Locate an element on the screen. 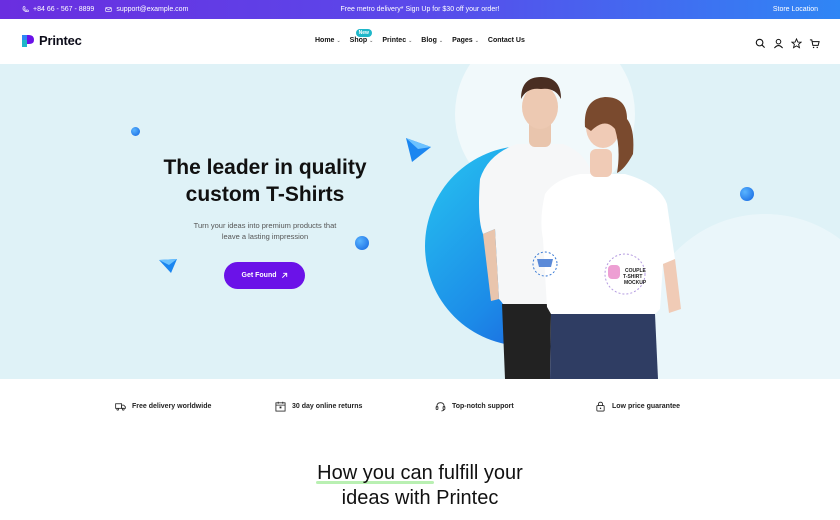 Image resolution: width=840 pixels, height=520 pixels. feature-item: Low price guarantee is located at coordinates (637, 406).